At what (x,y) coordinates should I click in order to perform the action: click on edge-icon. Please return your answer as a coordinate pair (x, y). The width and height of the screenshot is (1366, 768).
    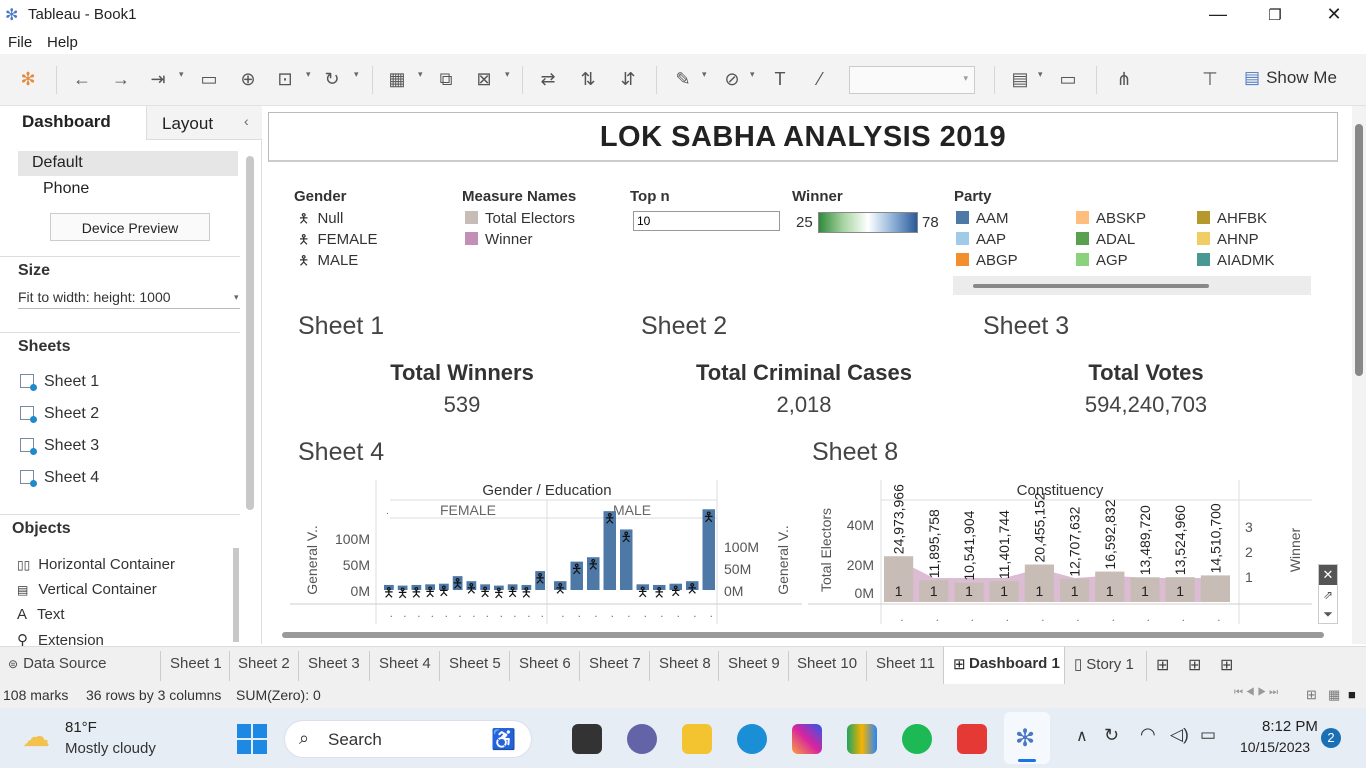
    Looking at the image, I should click on (752, 739).